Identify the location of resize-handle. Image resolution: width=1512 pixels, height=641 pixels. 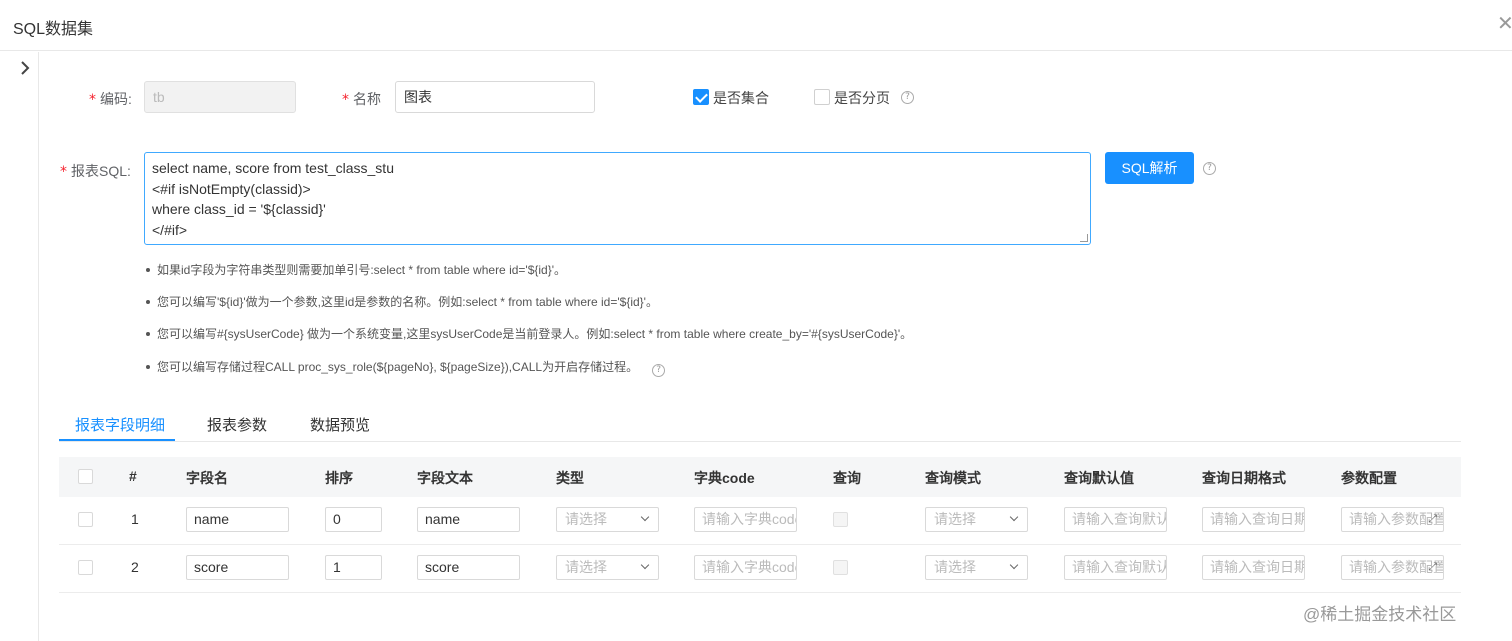
(1084, 238).